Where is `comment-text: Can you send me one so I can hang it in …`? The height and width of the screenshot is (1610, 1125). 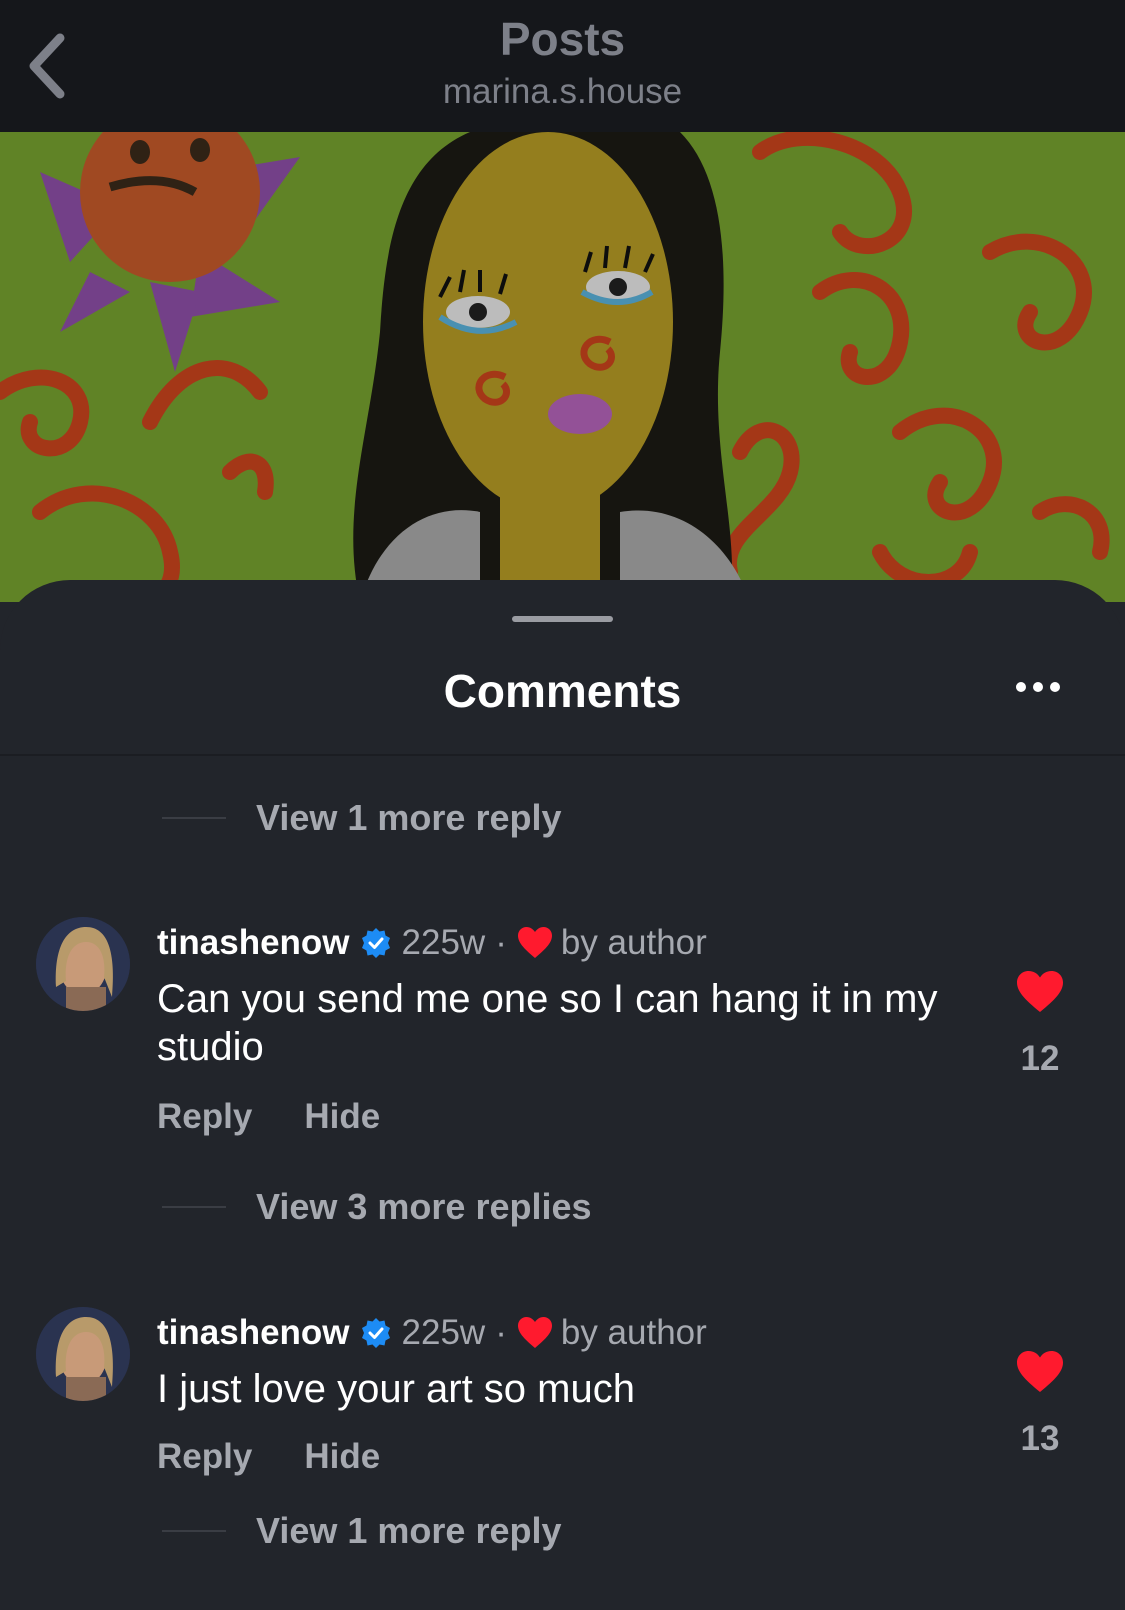
comment-text: Can you send me one so I can hang it in … is located at coordinates (547, 1023).